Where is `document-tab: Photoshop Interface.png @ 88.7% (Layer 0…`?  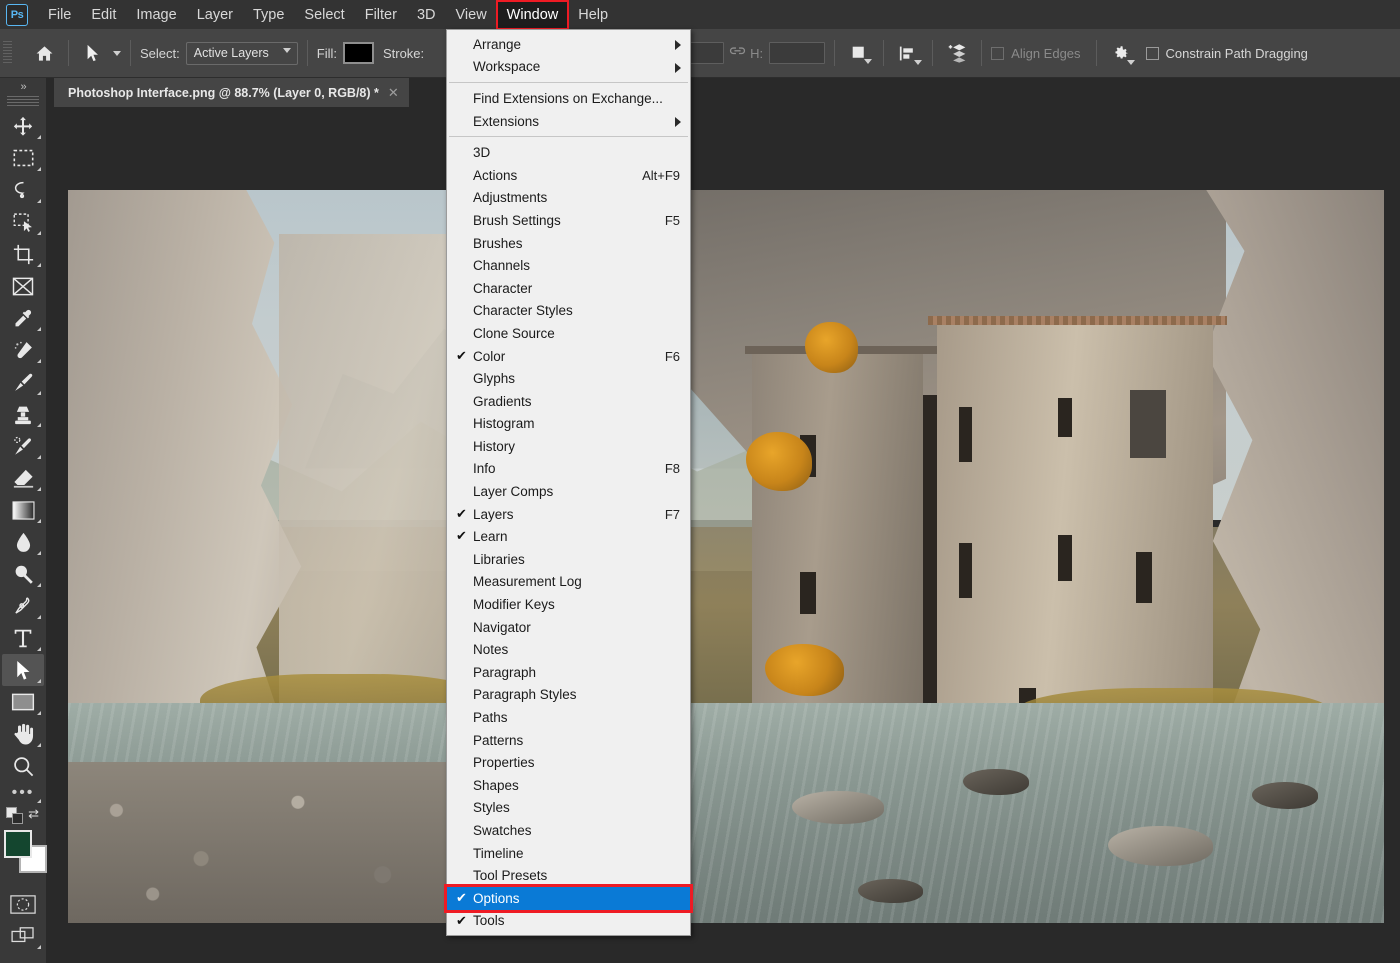
document-tab: Photoshop Interface.png @ 88.7% (Layer 0… is located at coordinates (231, 92).